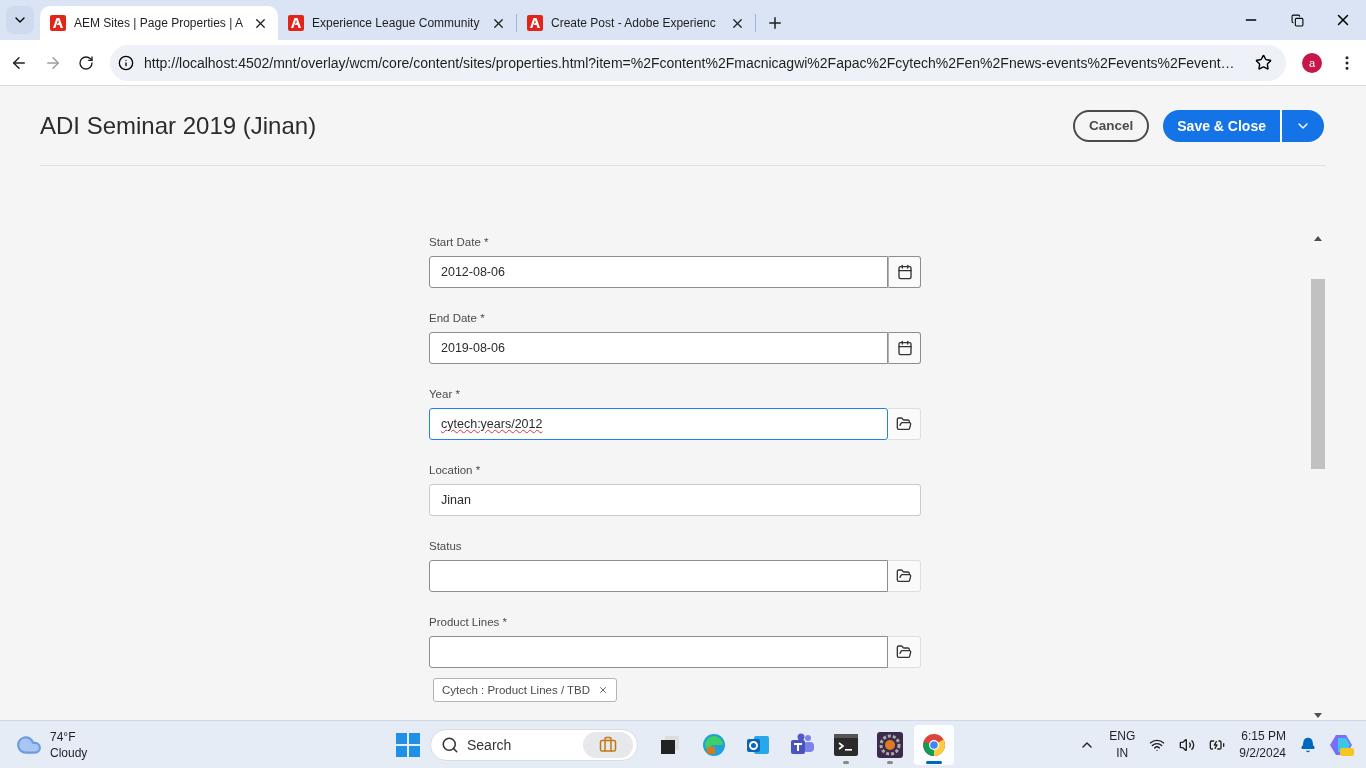  What do you see at coordinates (608, 744) in the screenshot?
I see `briefcase-icon` at bounding box center [608, 744].